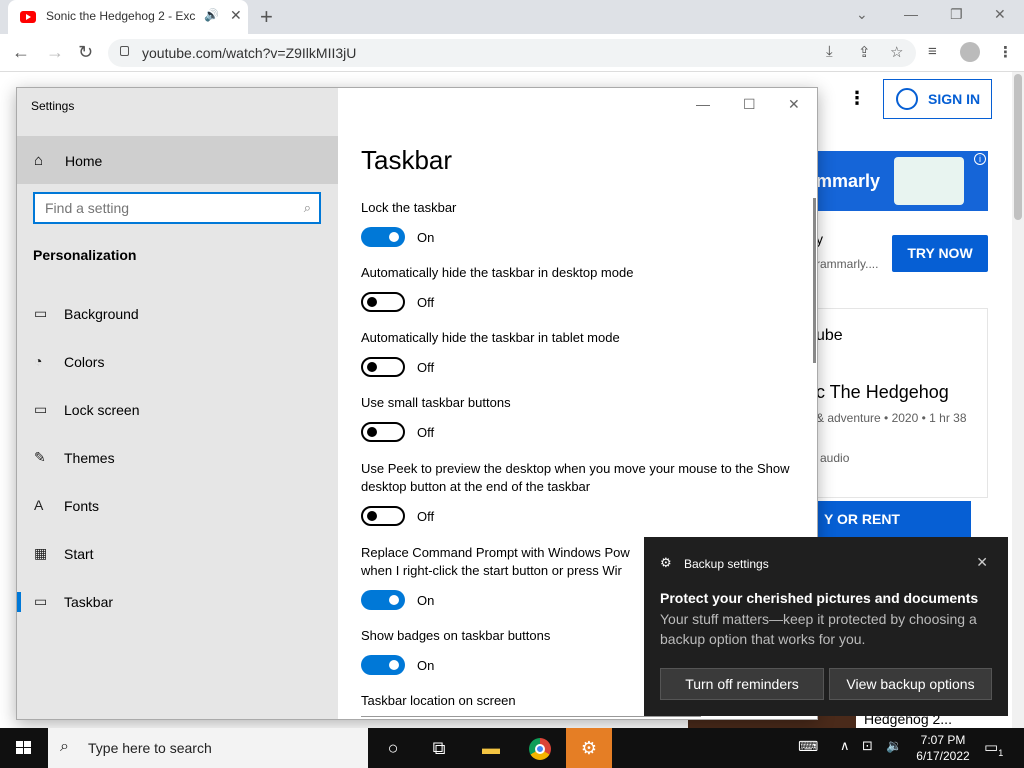 This screenshot has height=768, width=1024. What do you see at coordinates (882, 392) in the screenshot?
I see `movie-title: c The Hedgehog` at bounding box center [882, 392].